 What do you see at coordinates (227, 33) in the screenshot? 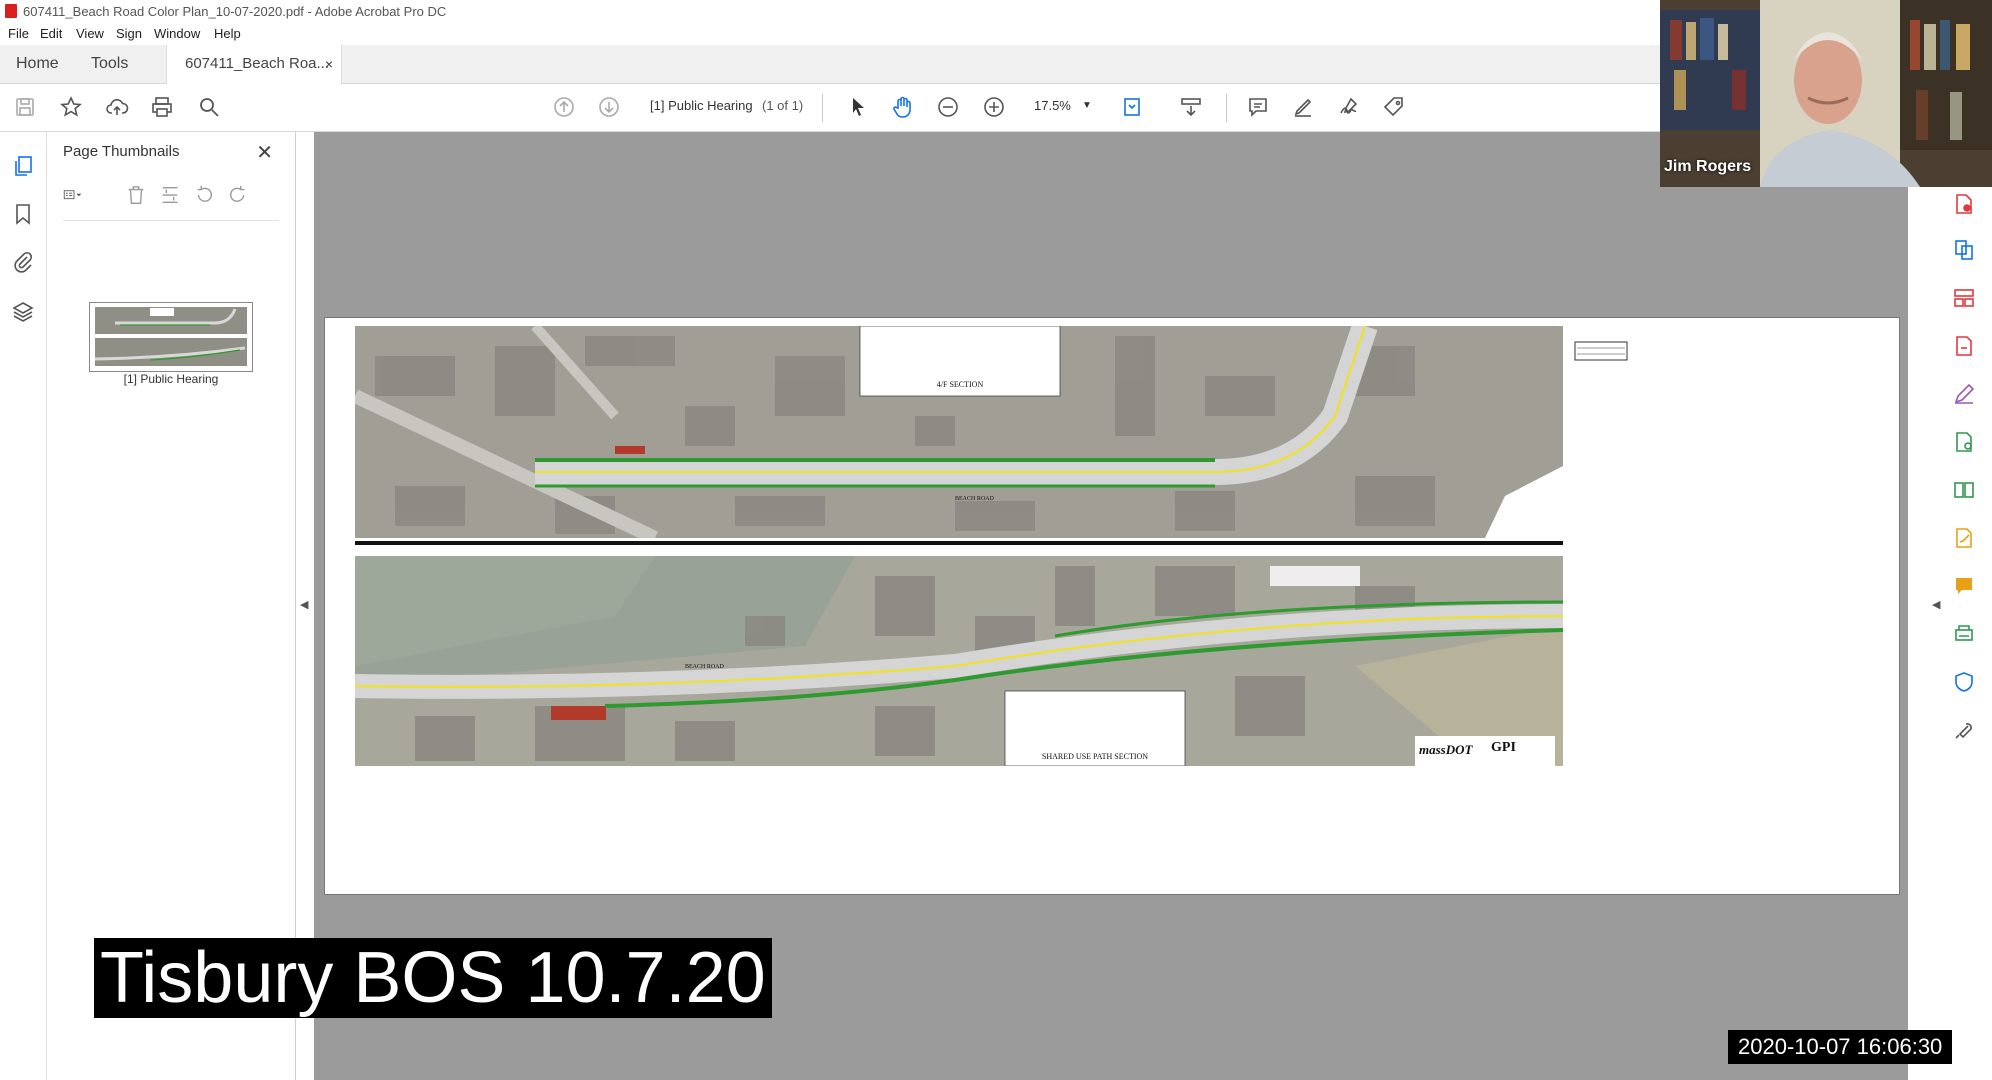
I see `menu-help: Help` at bounding box center [227, 33].